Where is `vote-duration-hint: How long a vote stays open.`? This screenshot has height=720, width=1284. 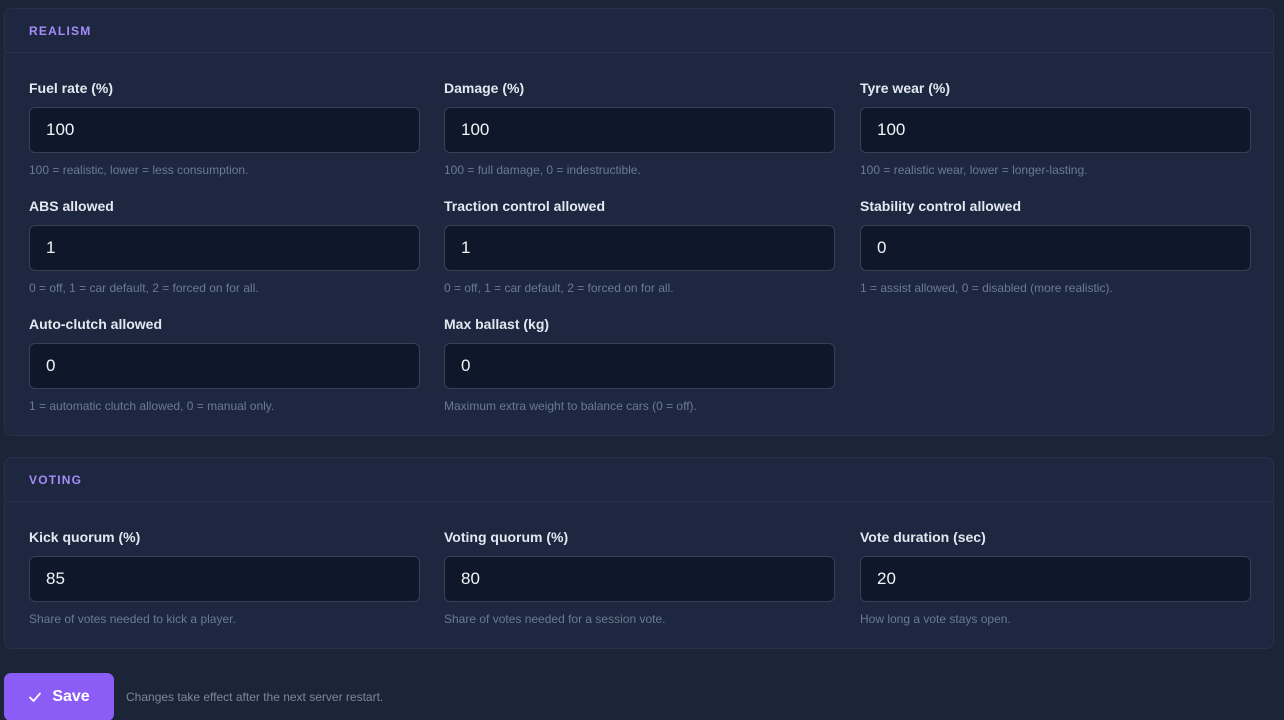
vote-duration-hint: How long a vote stays open. is located at coordinates (935, 619).